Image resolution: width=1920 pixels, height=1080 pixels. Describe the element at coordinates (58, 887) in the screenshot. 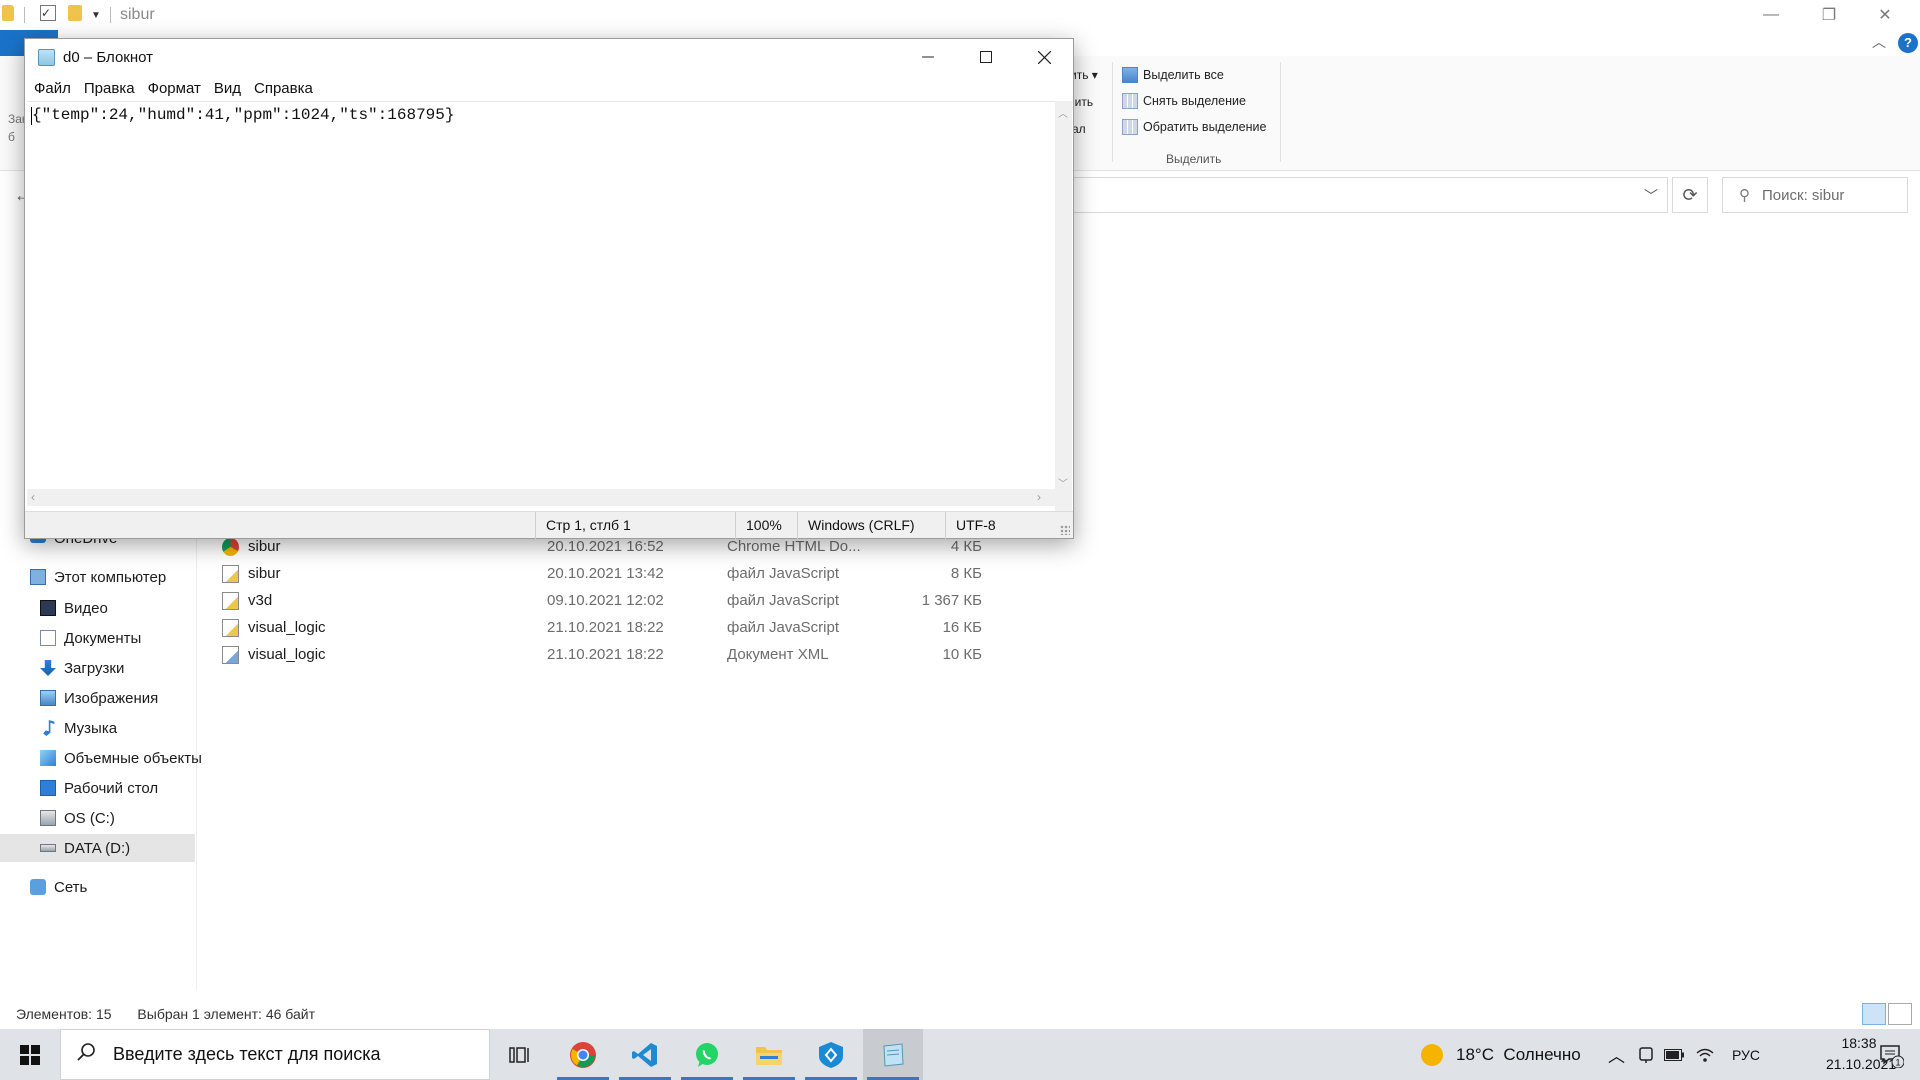

I see `nav-item-network: Сеть` at that location.